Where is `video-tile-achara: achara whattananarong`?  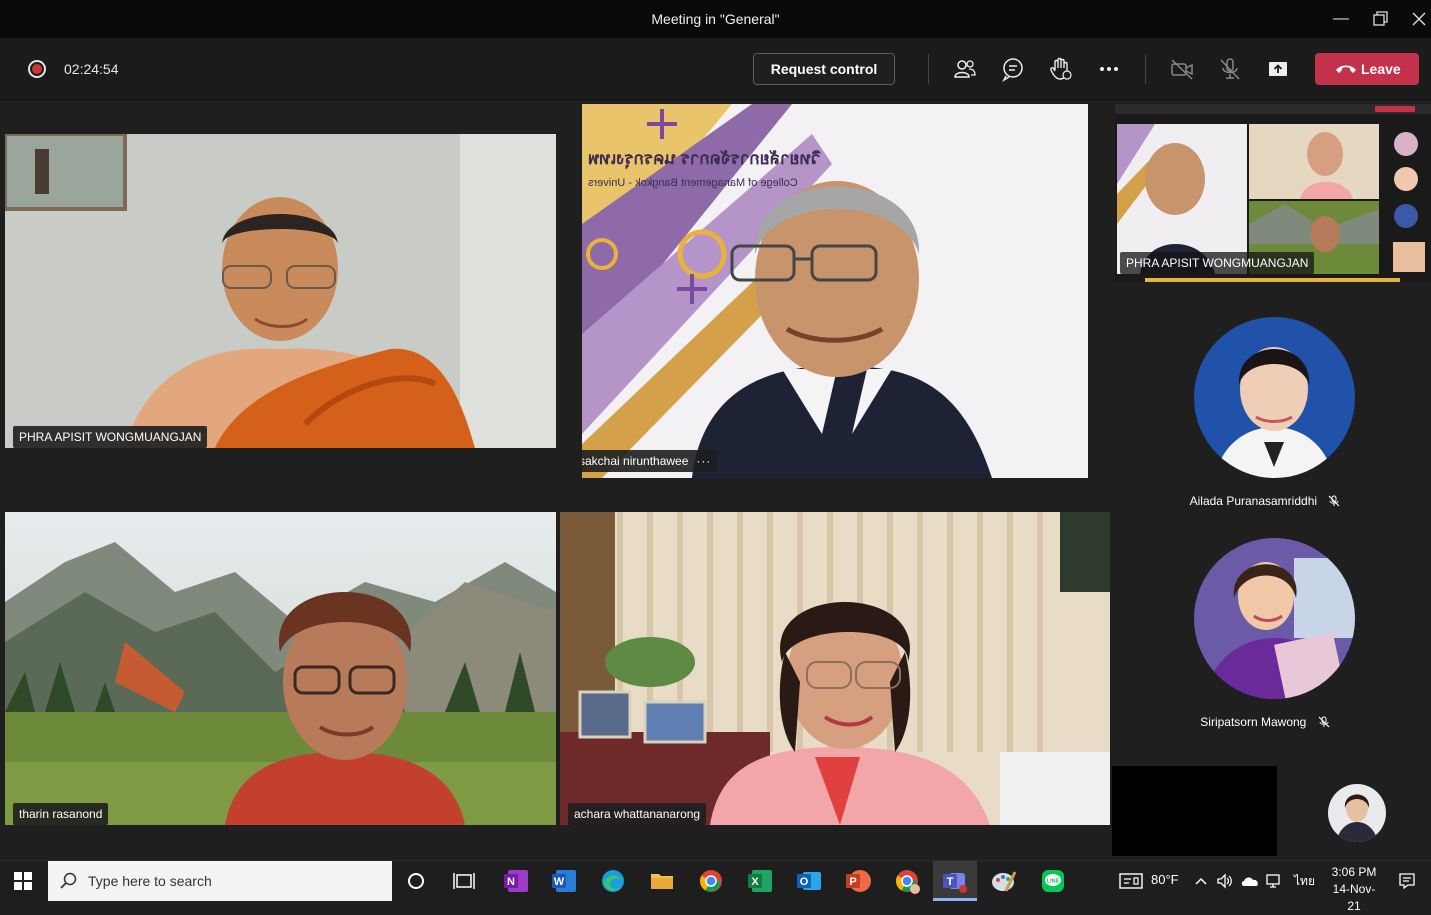
video-tile-achara: achara whattananarong is located at coordinates (835, 668).